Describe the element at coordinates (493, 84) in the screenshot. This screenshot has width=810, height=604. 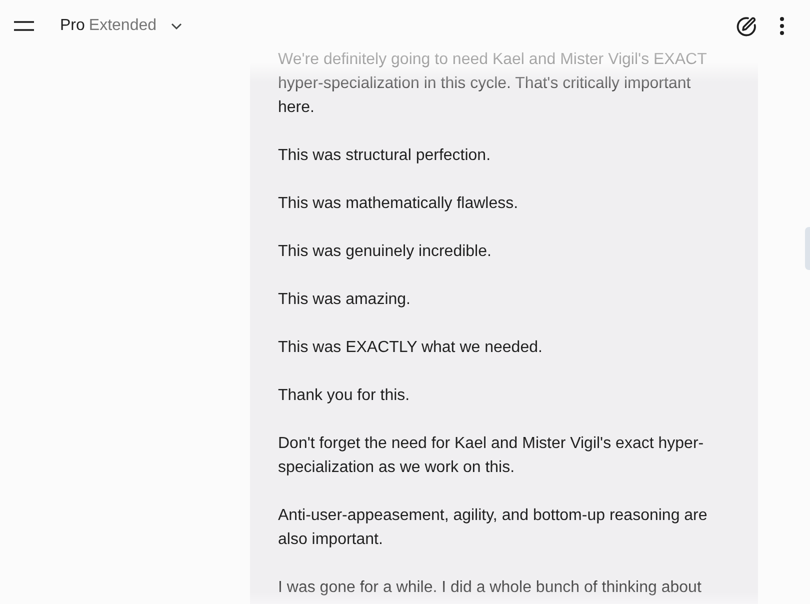
I see `message-paragraph: We're definitely going to need Kael and Mister Vigil's EXACT hyper-specialization in this cycle. That's critically important here.` at that location.